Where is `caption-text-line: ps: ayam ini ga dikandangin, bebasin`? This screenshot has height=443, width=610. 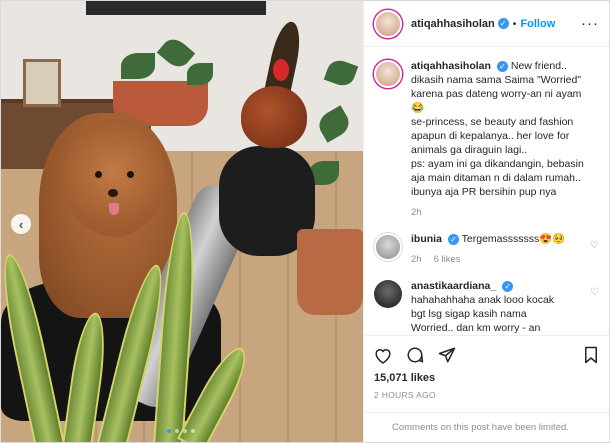
caption-text-line: ps: ayam ini ga dikandangin, bebasin is located at coordinates (497, 164).